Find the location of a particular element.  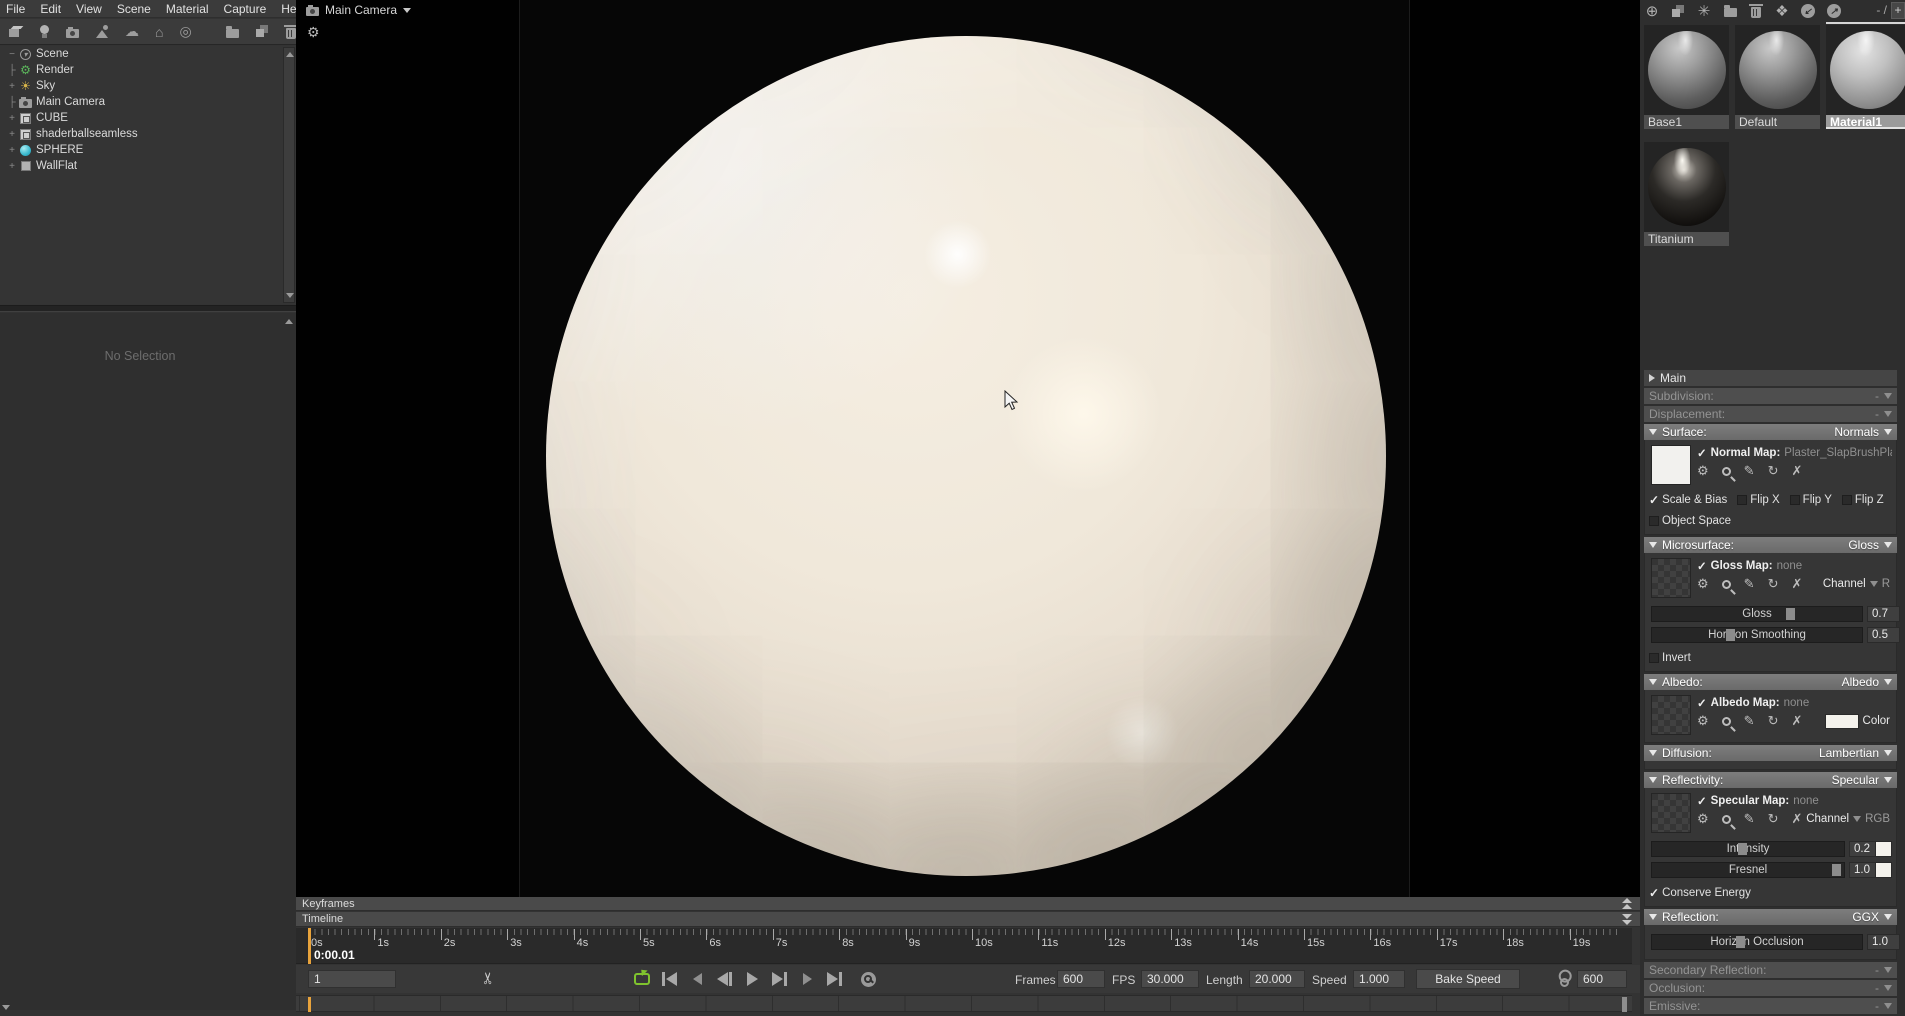

gloss-value: 0.7 is located at coordinates (1883, 614).